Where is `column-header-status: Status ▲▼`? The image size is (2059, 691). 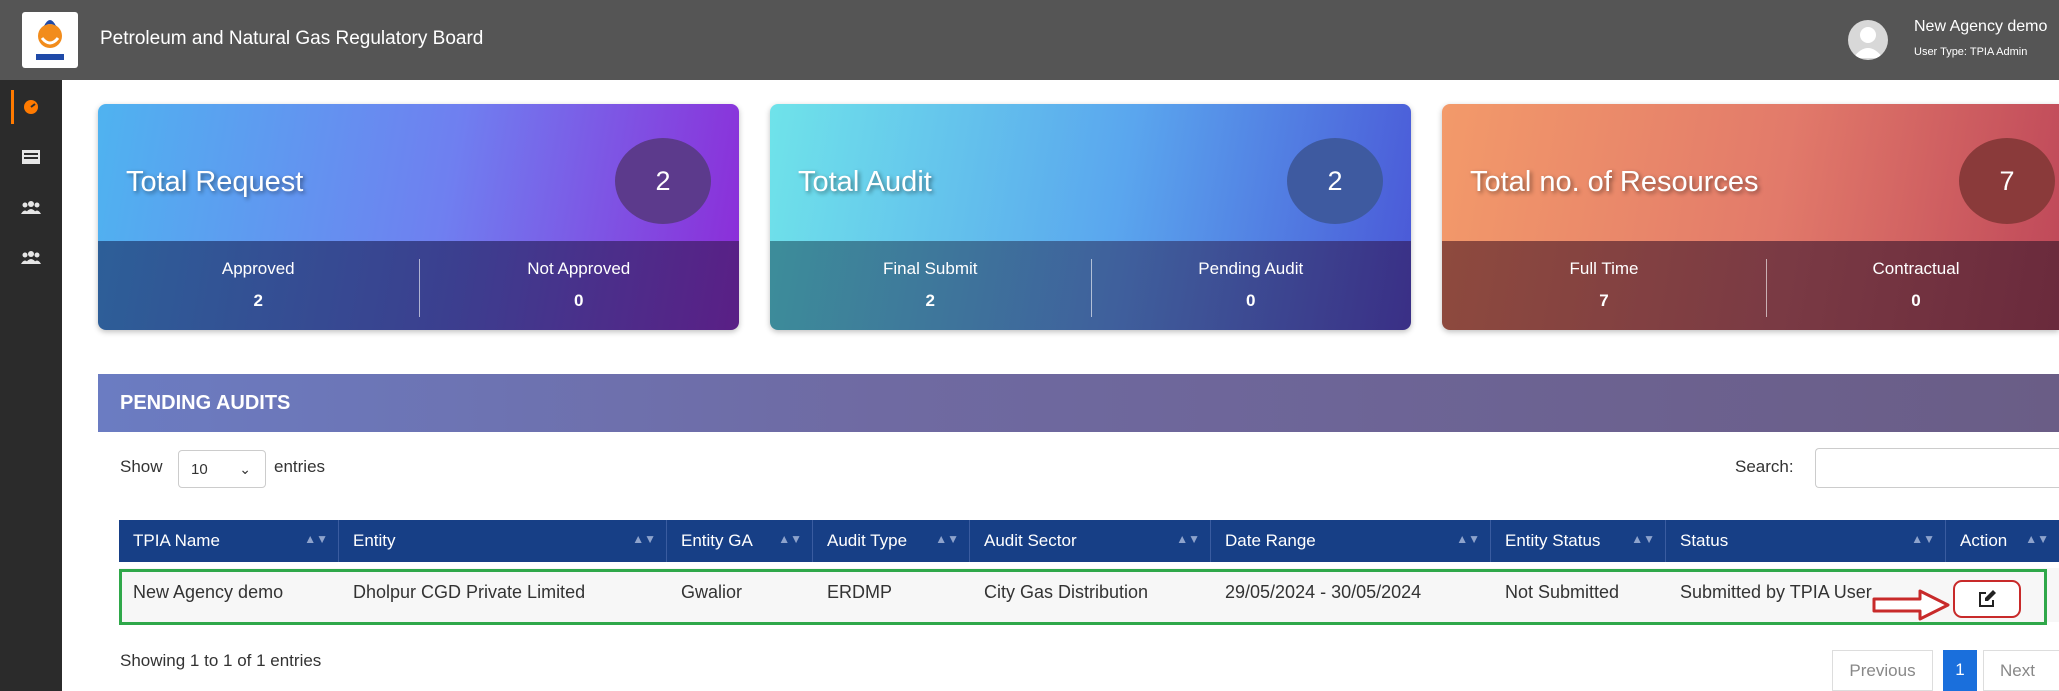 column-header-status: Status ▲▼ is located at coordinates (1806, 541).